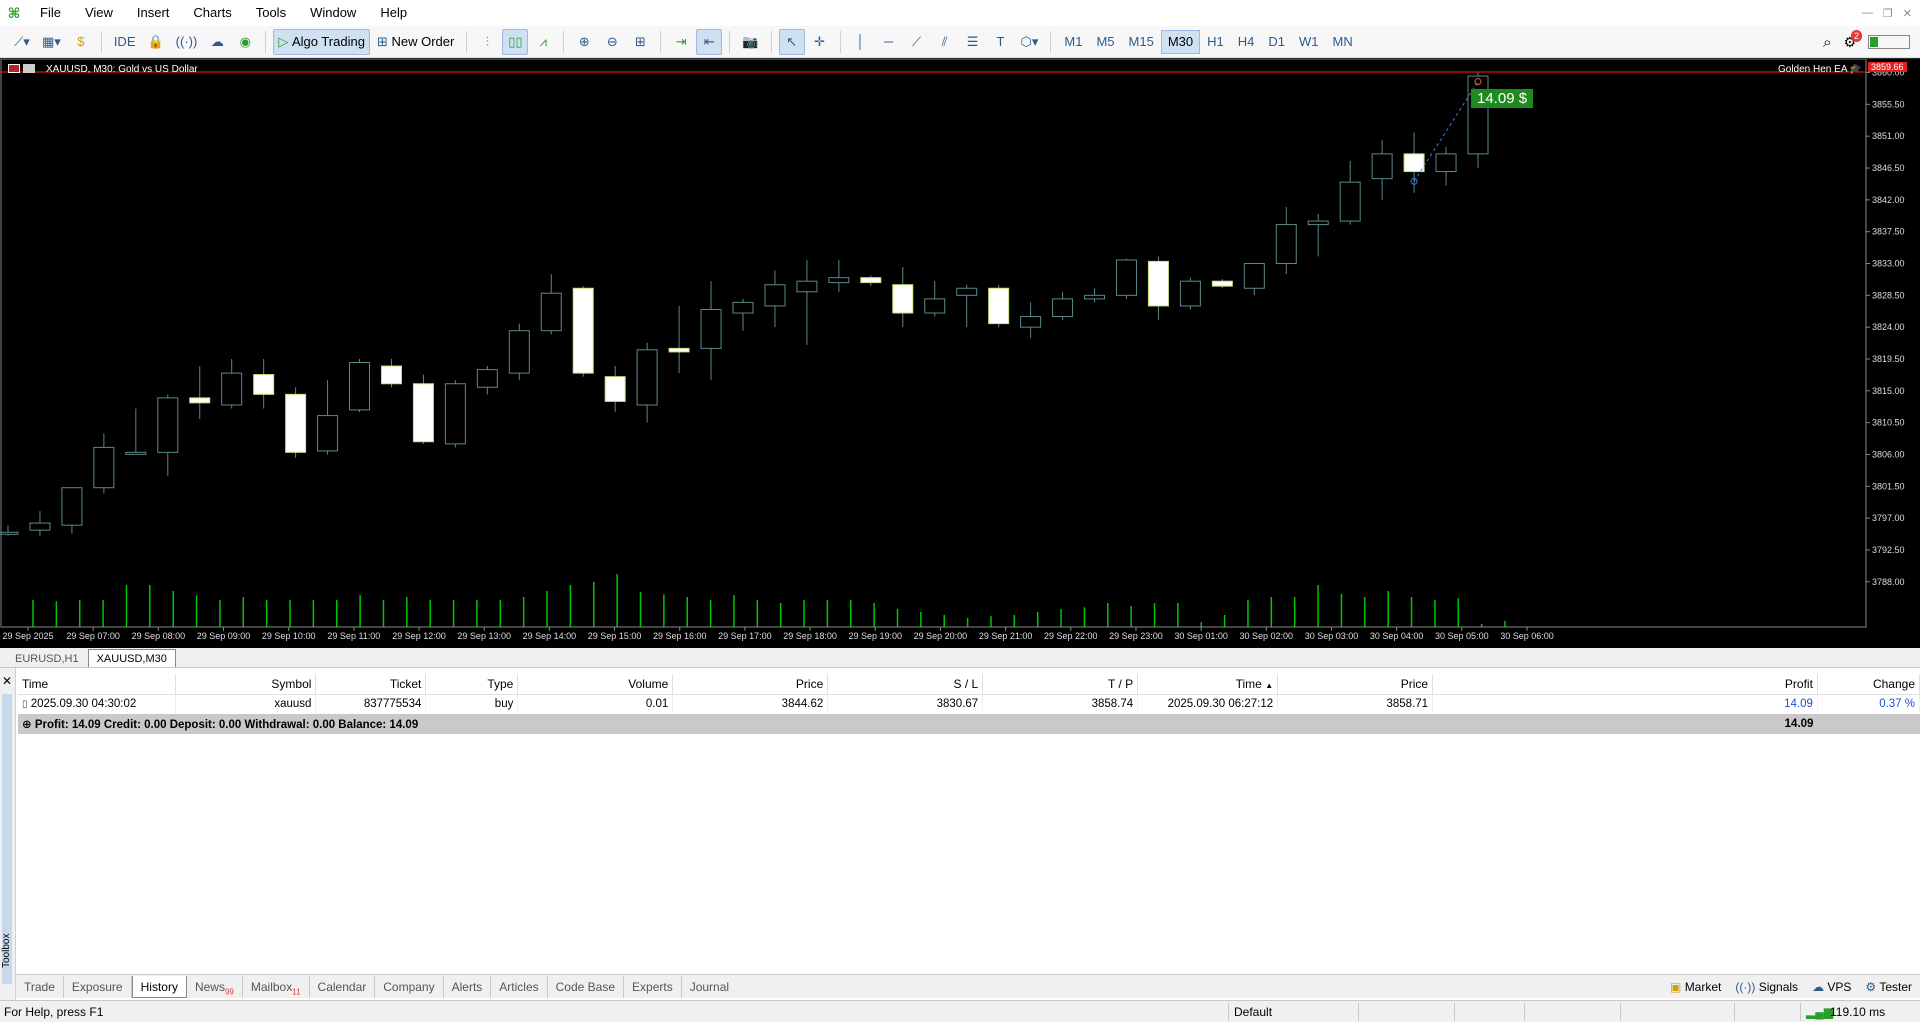 This screenshot has width=1920, height=1022. Describe the element at coordinates (820, 42) in the screenshot. I see `crosshair-icon: ✛` at that location.